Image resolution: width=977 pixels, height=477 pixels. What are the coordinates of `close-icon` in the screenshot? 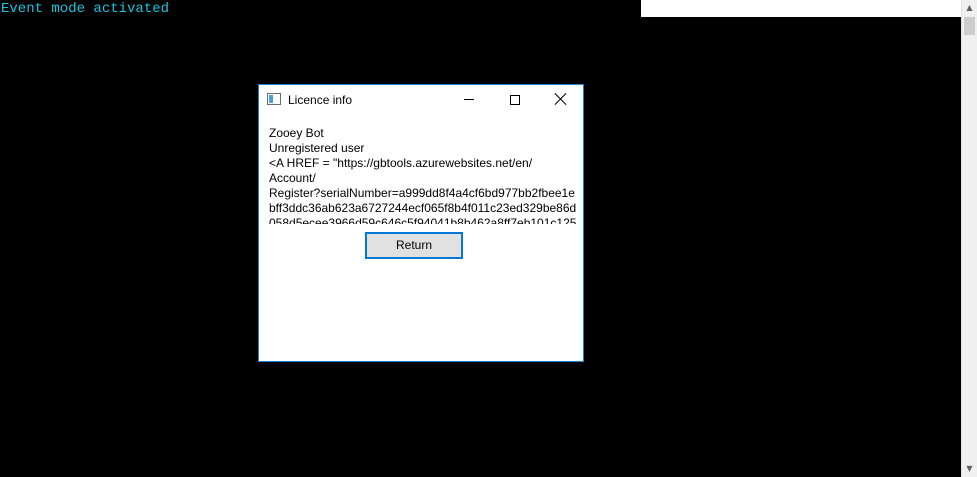 It's located at (561, 99).